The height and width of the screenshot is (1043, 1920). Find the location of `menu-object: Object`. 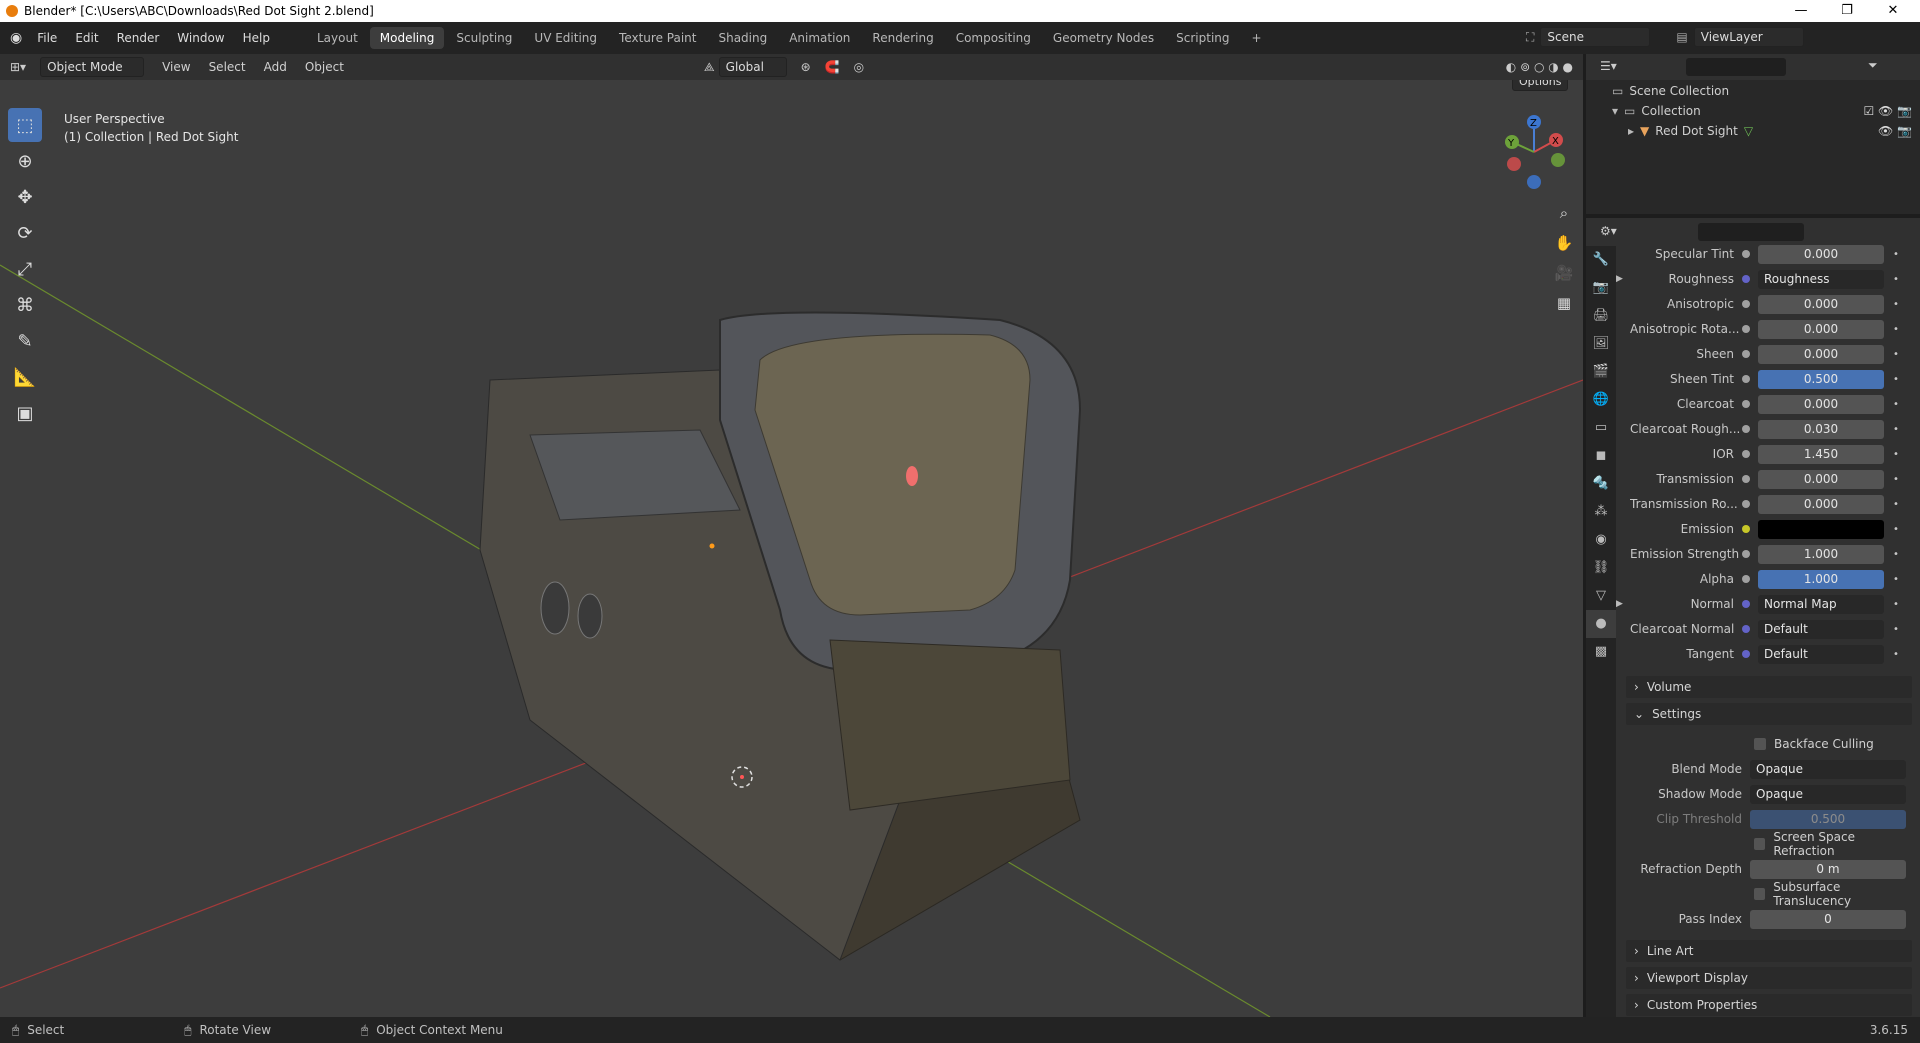

menu-object: Object is located at coordinates (324, 67).